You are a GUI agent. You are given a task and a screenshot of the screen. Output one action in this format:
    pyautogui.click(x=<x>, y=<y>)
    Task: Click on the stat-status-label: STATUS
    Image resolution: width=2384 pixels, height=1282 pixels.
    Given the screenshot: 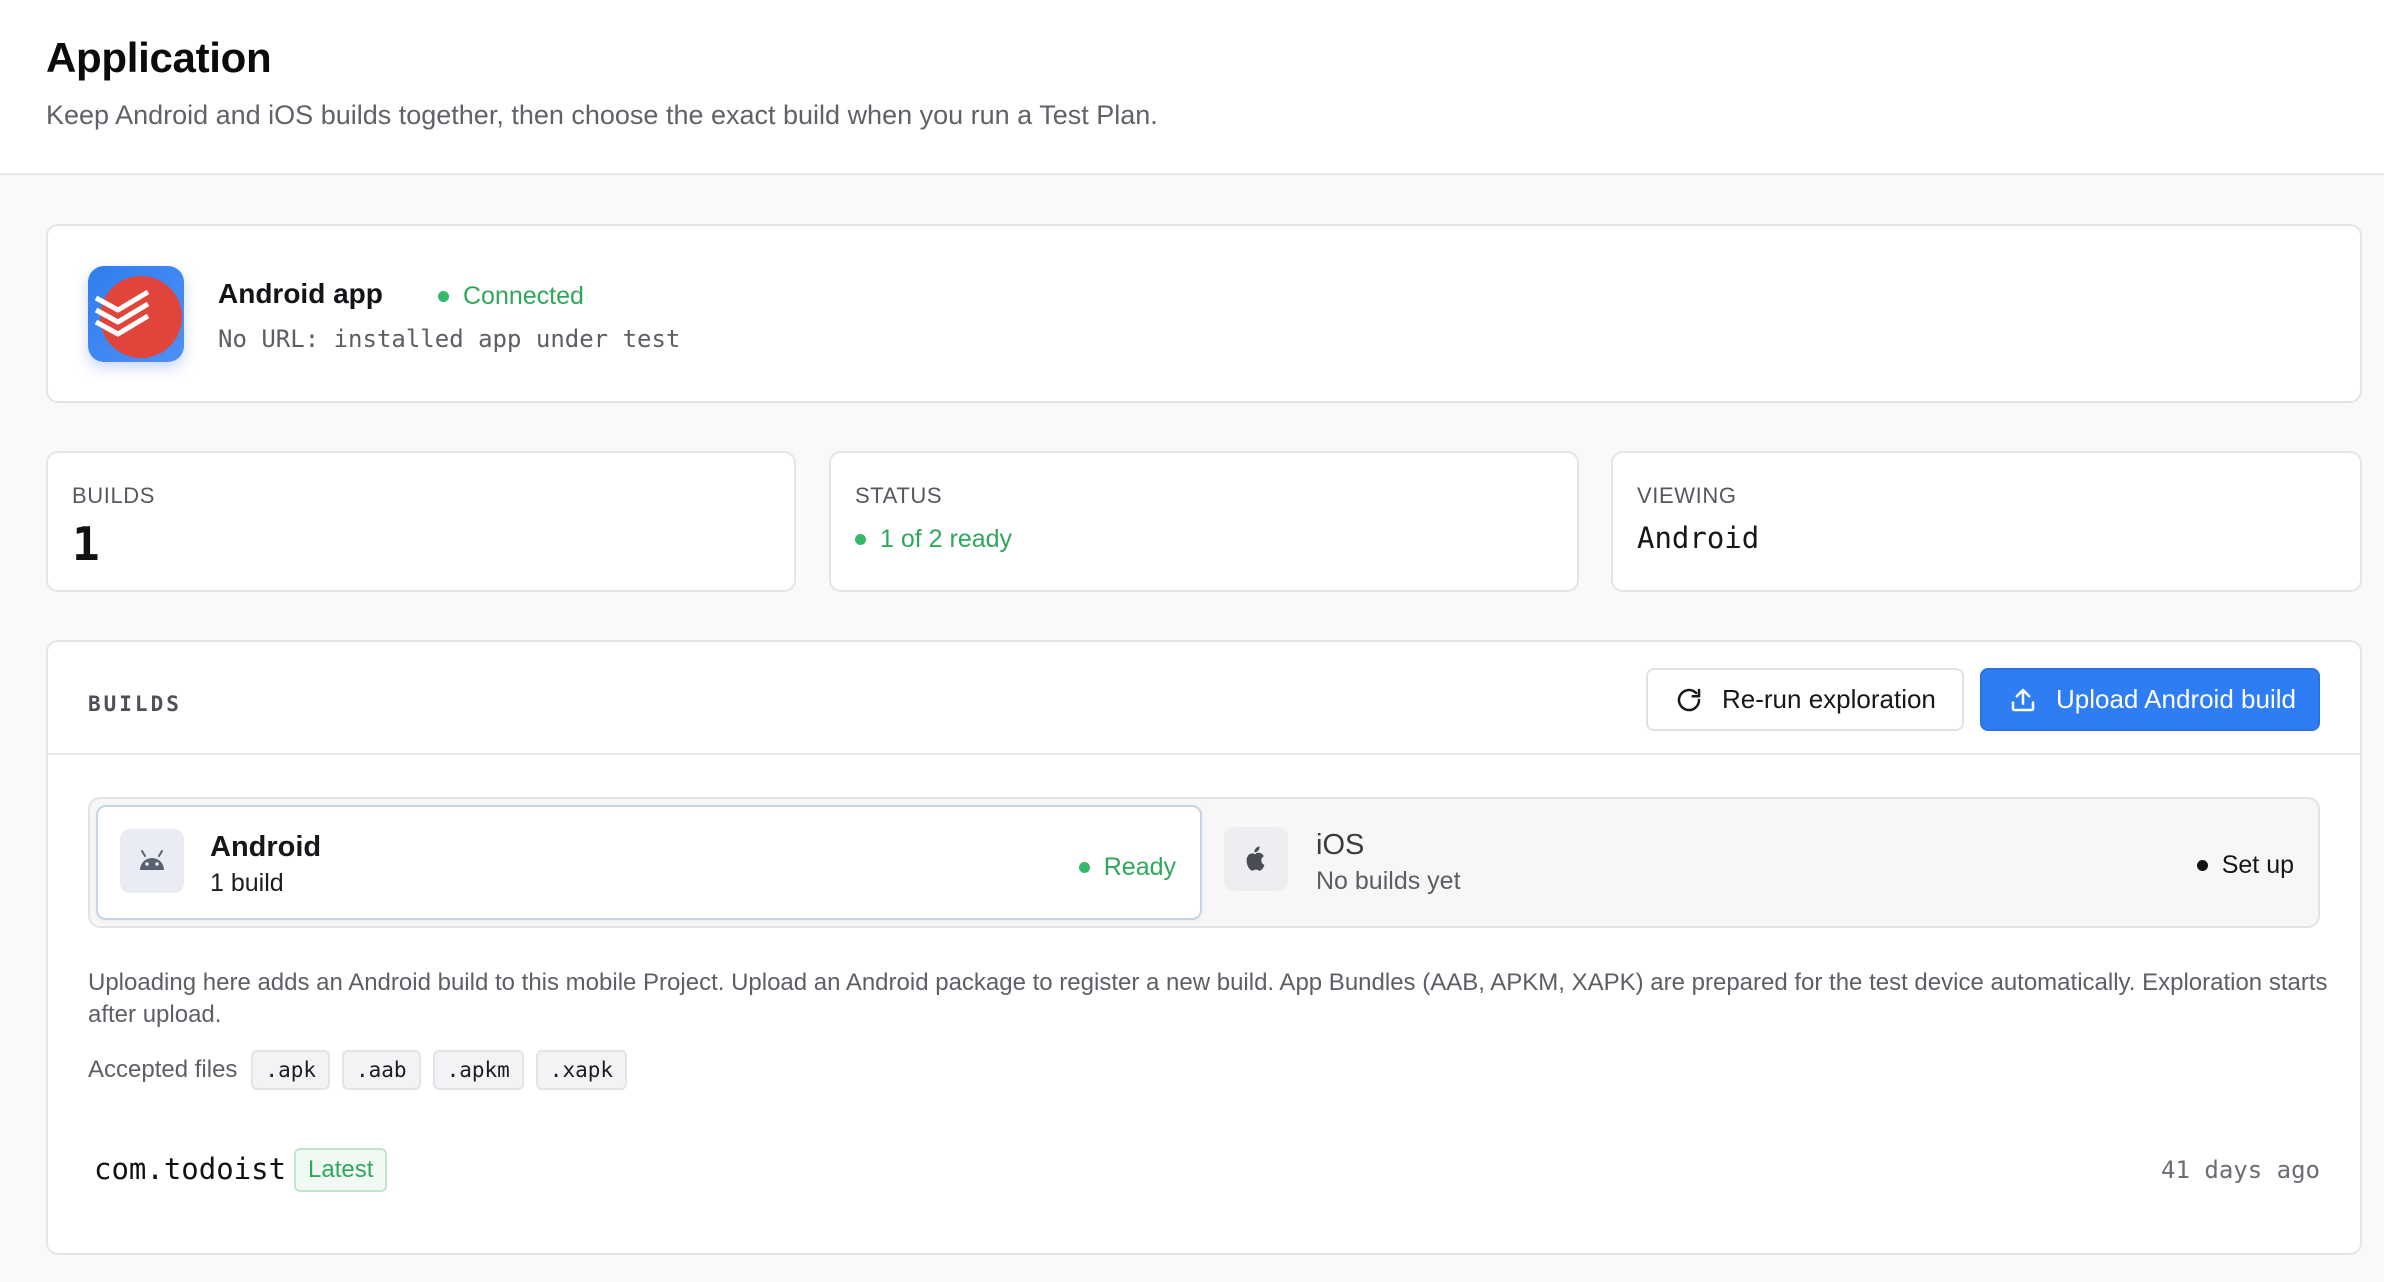 What is the action you would take?
    pyautogui.click(x=899, y=495)
    